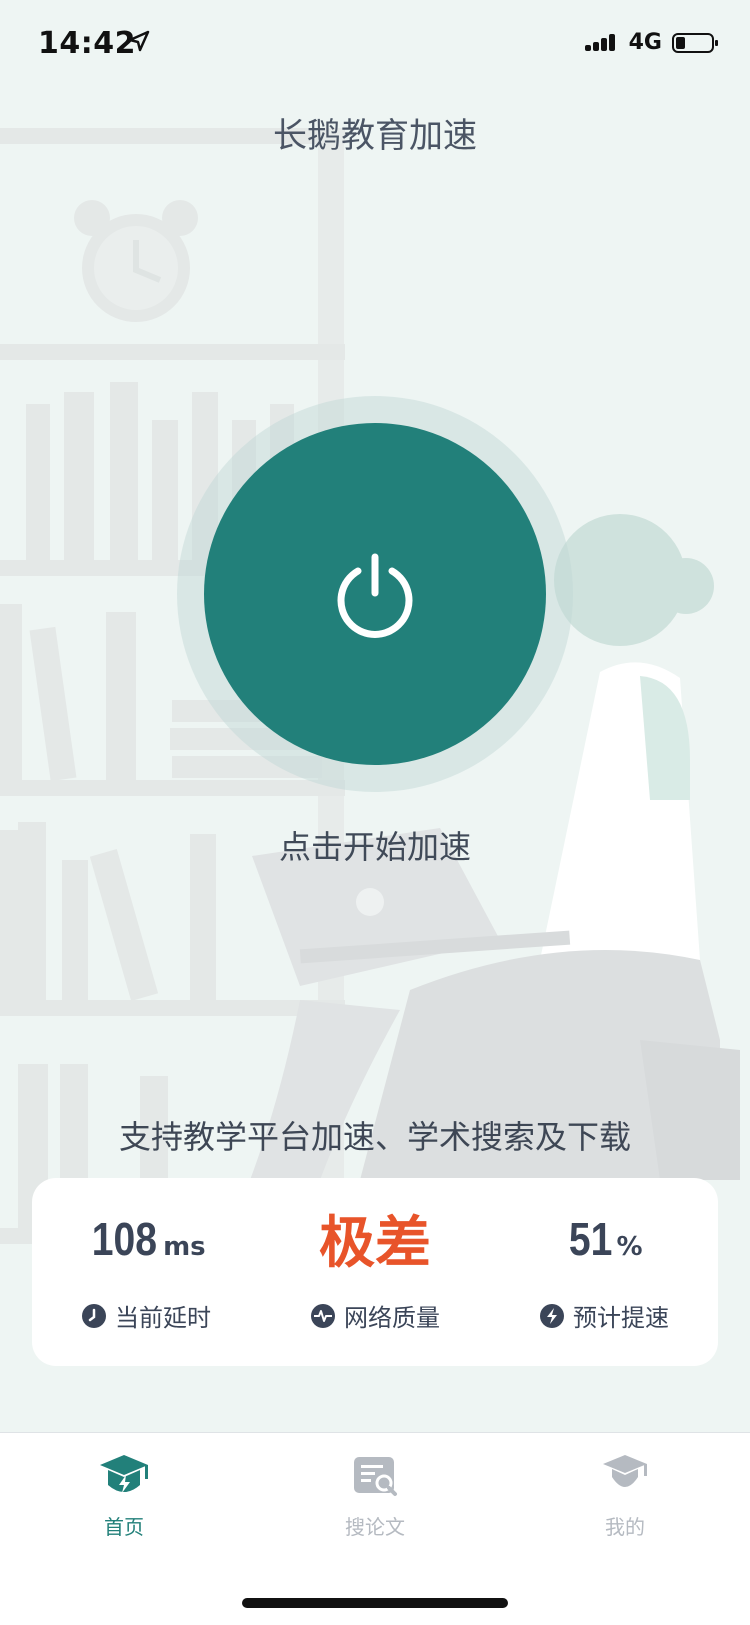  Describe the element at coordinates (374, 847) in the screenshot. I see `start-acceleration-label: 点击开始加速` at that location.